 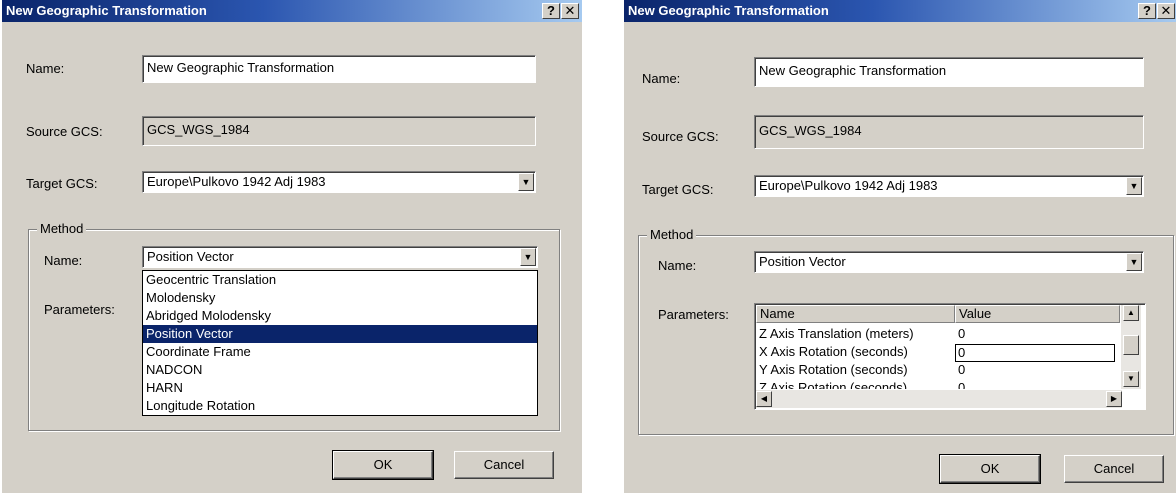 What do you see at coordinates (1114, 399) in the screenshot?
I see `scroll-right-icon: ▶` at bounding box center [1114, 399].